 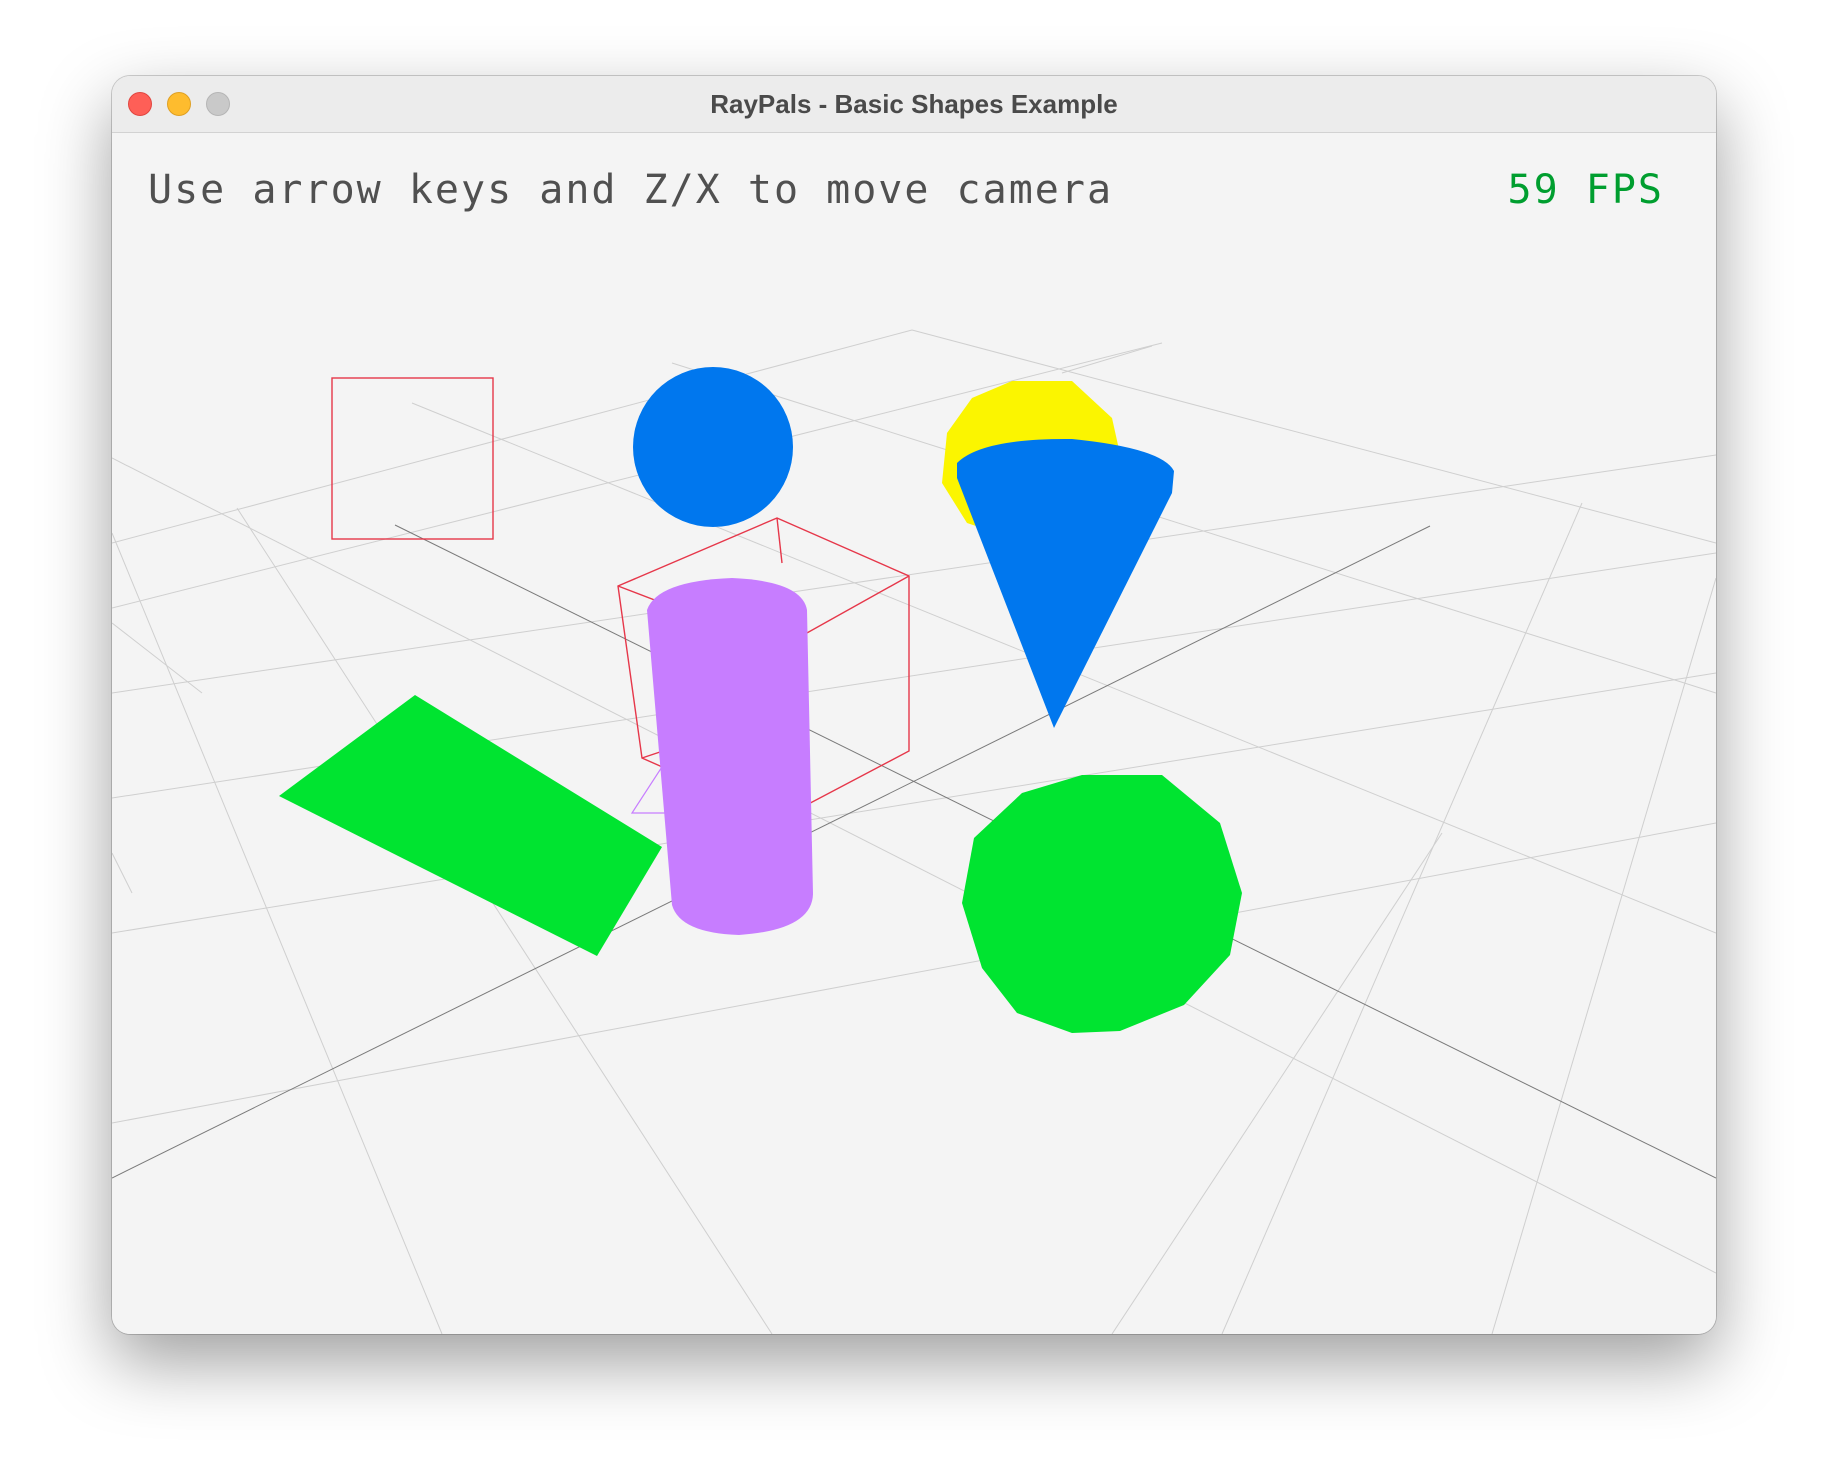 I want to click on green-sphere, so click(x=1102, y=904).